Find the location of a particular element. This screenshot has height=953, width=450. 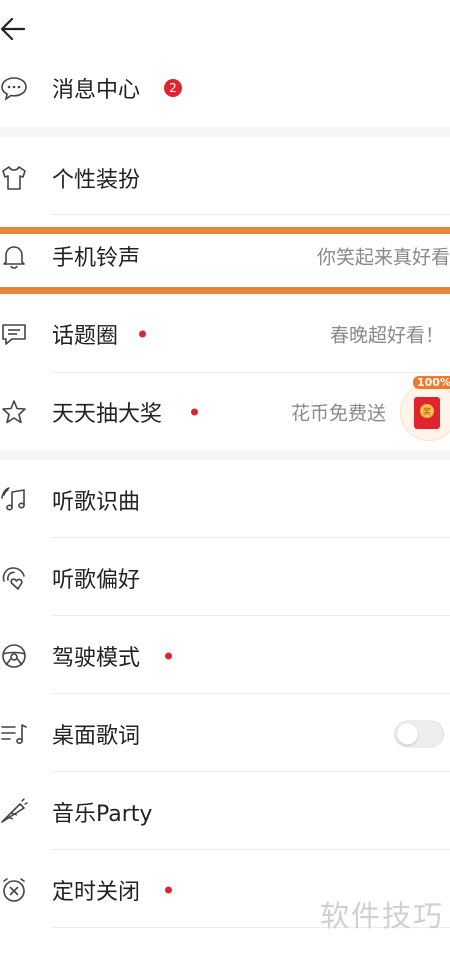

music-note-icon is located at coordinates (15, 500).